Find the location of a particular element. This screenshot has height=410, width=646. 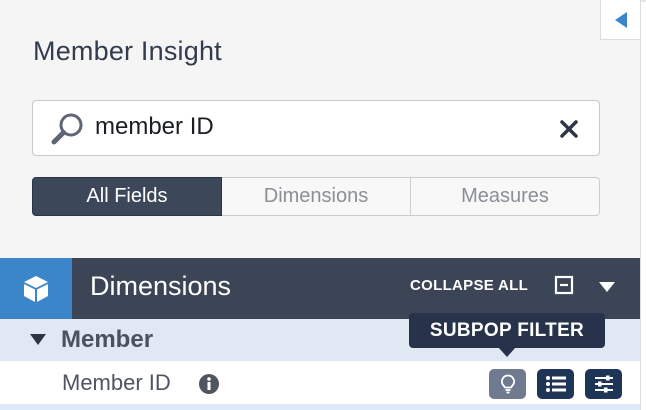

search-icon is located at coordinates (68, 131).